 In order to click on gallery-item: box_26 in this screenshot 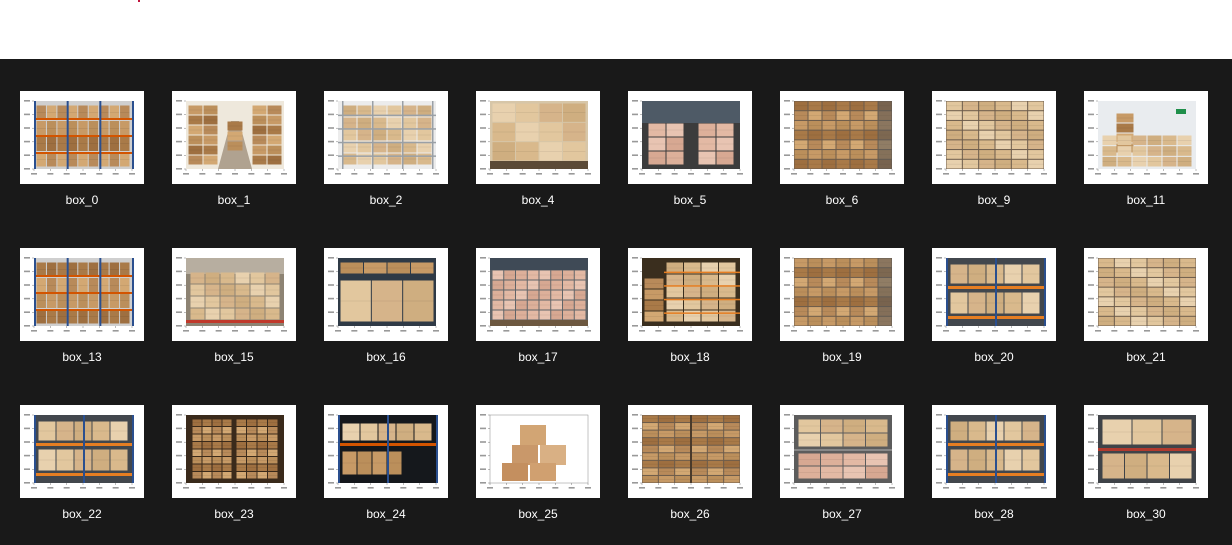, I will do `click(690, 475)`.